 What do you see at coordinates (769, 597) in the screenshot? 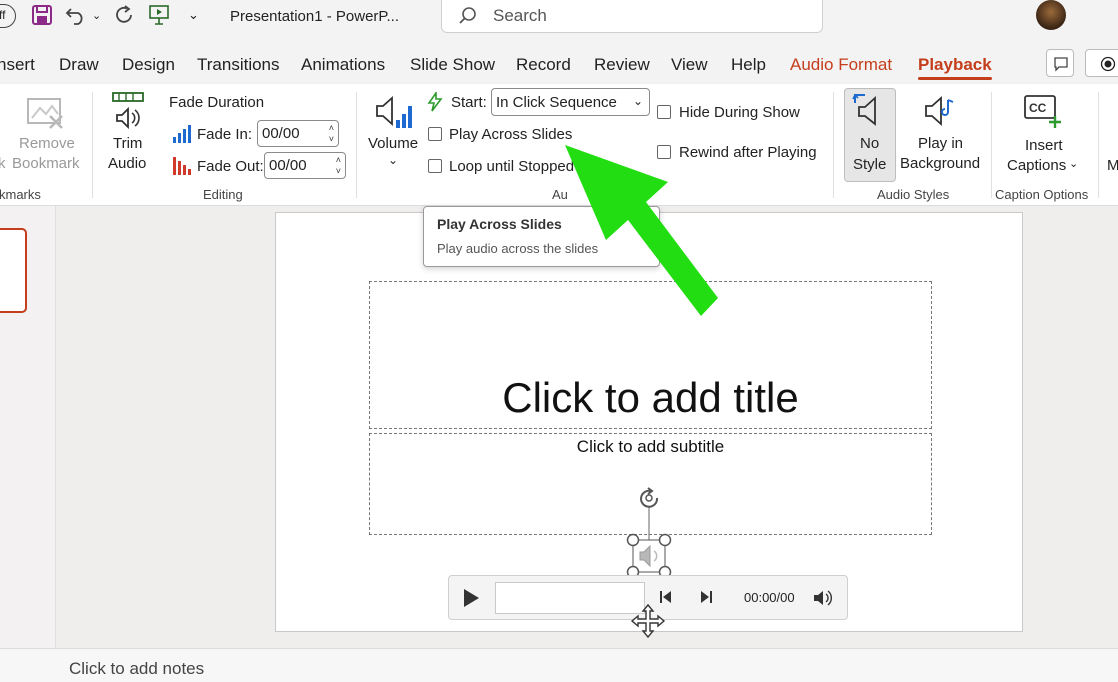
I see `audio-time: 00:00/00` at bounding box center [769, 597].